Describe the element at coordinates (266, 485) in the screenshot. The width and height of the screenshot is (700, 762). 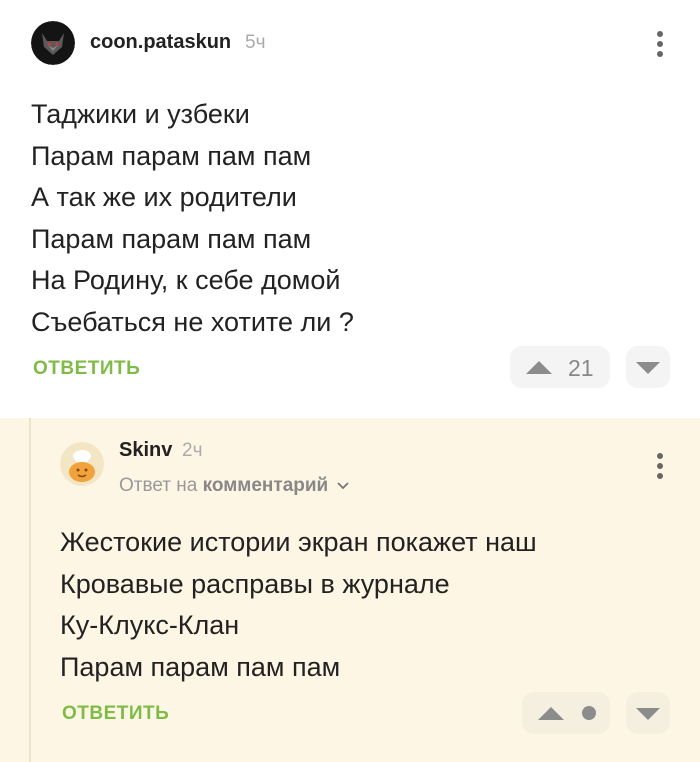
I see `reply-to-target: комментарий` at that location.